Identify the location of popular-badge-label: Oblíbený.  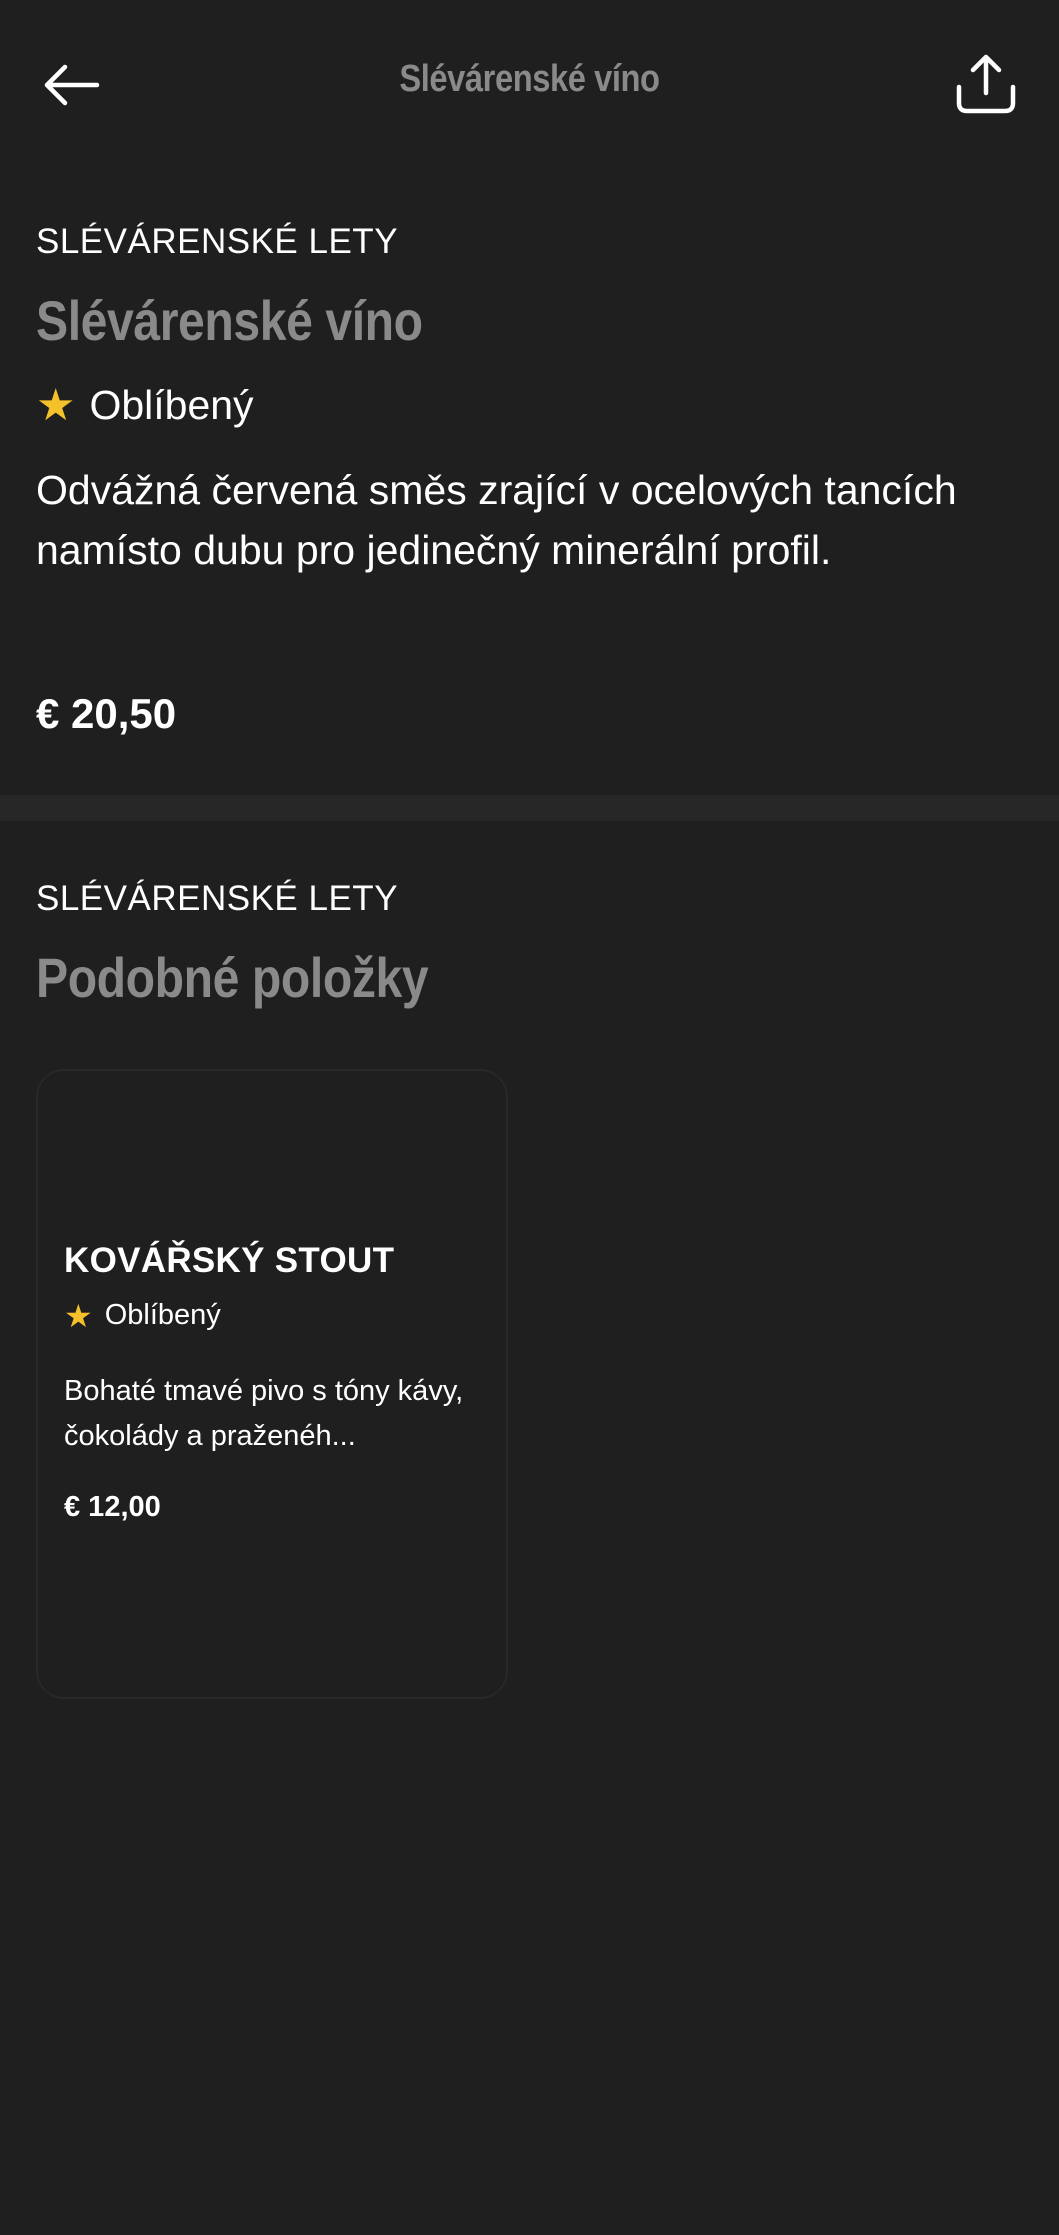
(171, 405).